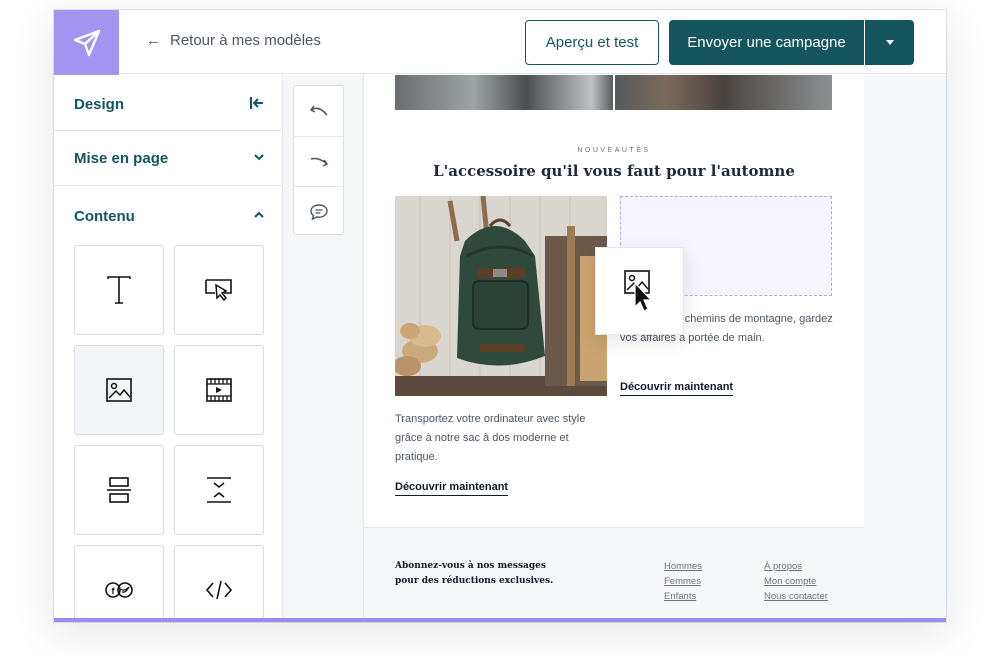 This screenshot has height=653, width=1000. Describe the element at coordinates (614, 527) in the screenshot. I see `footer-divider` at that location.